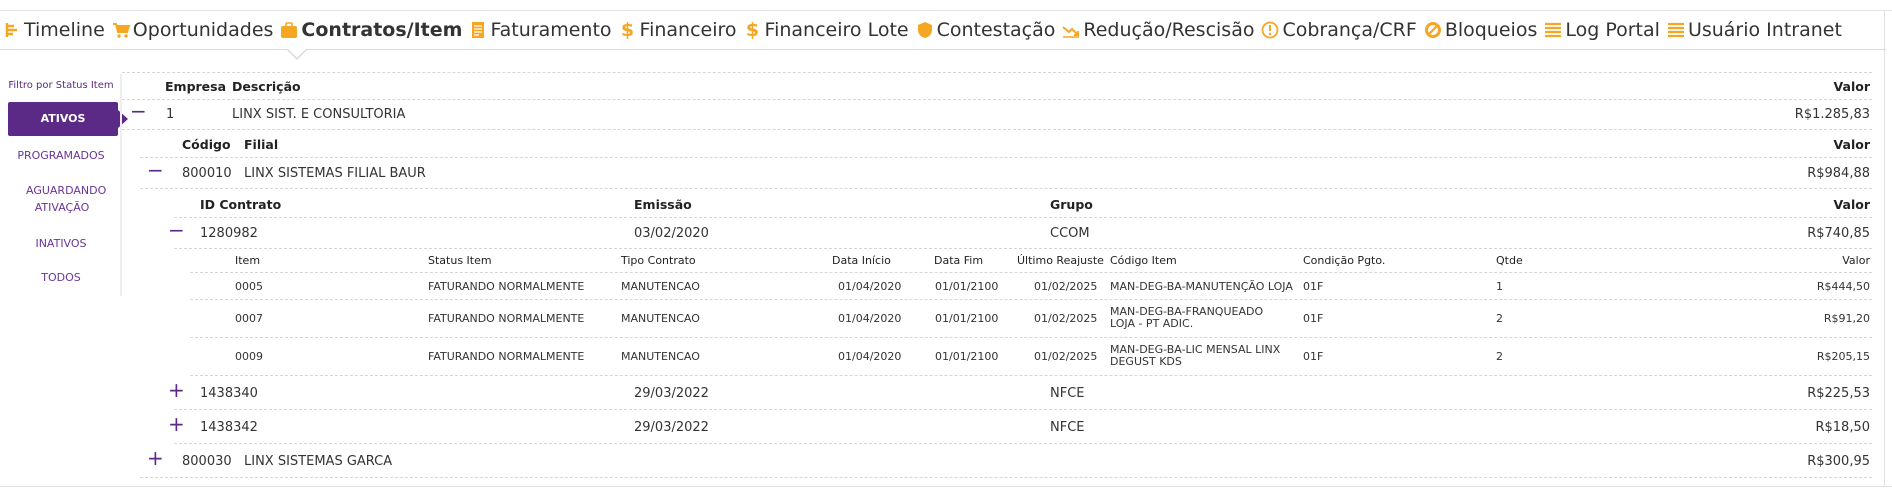  What do you see at coordinates (688, 29) in the screenshot?
I see `tab-label: Financeiro` at bounding box center [688, 29].